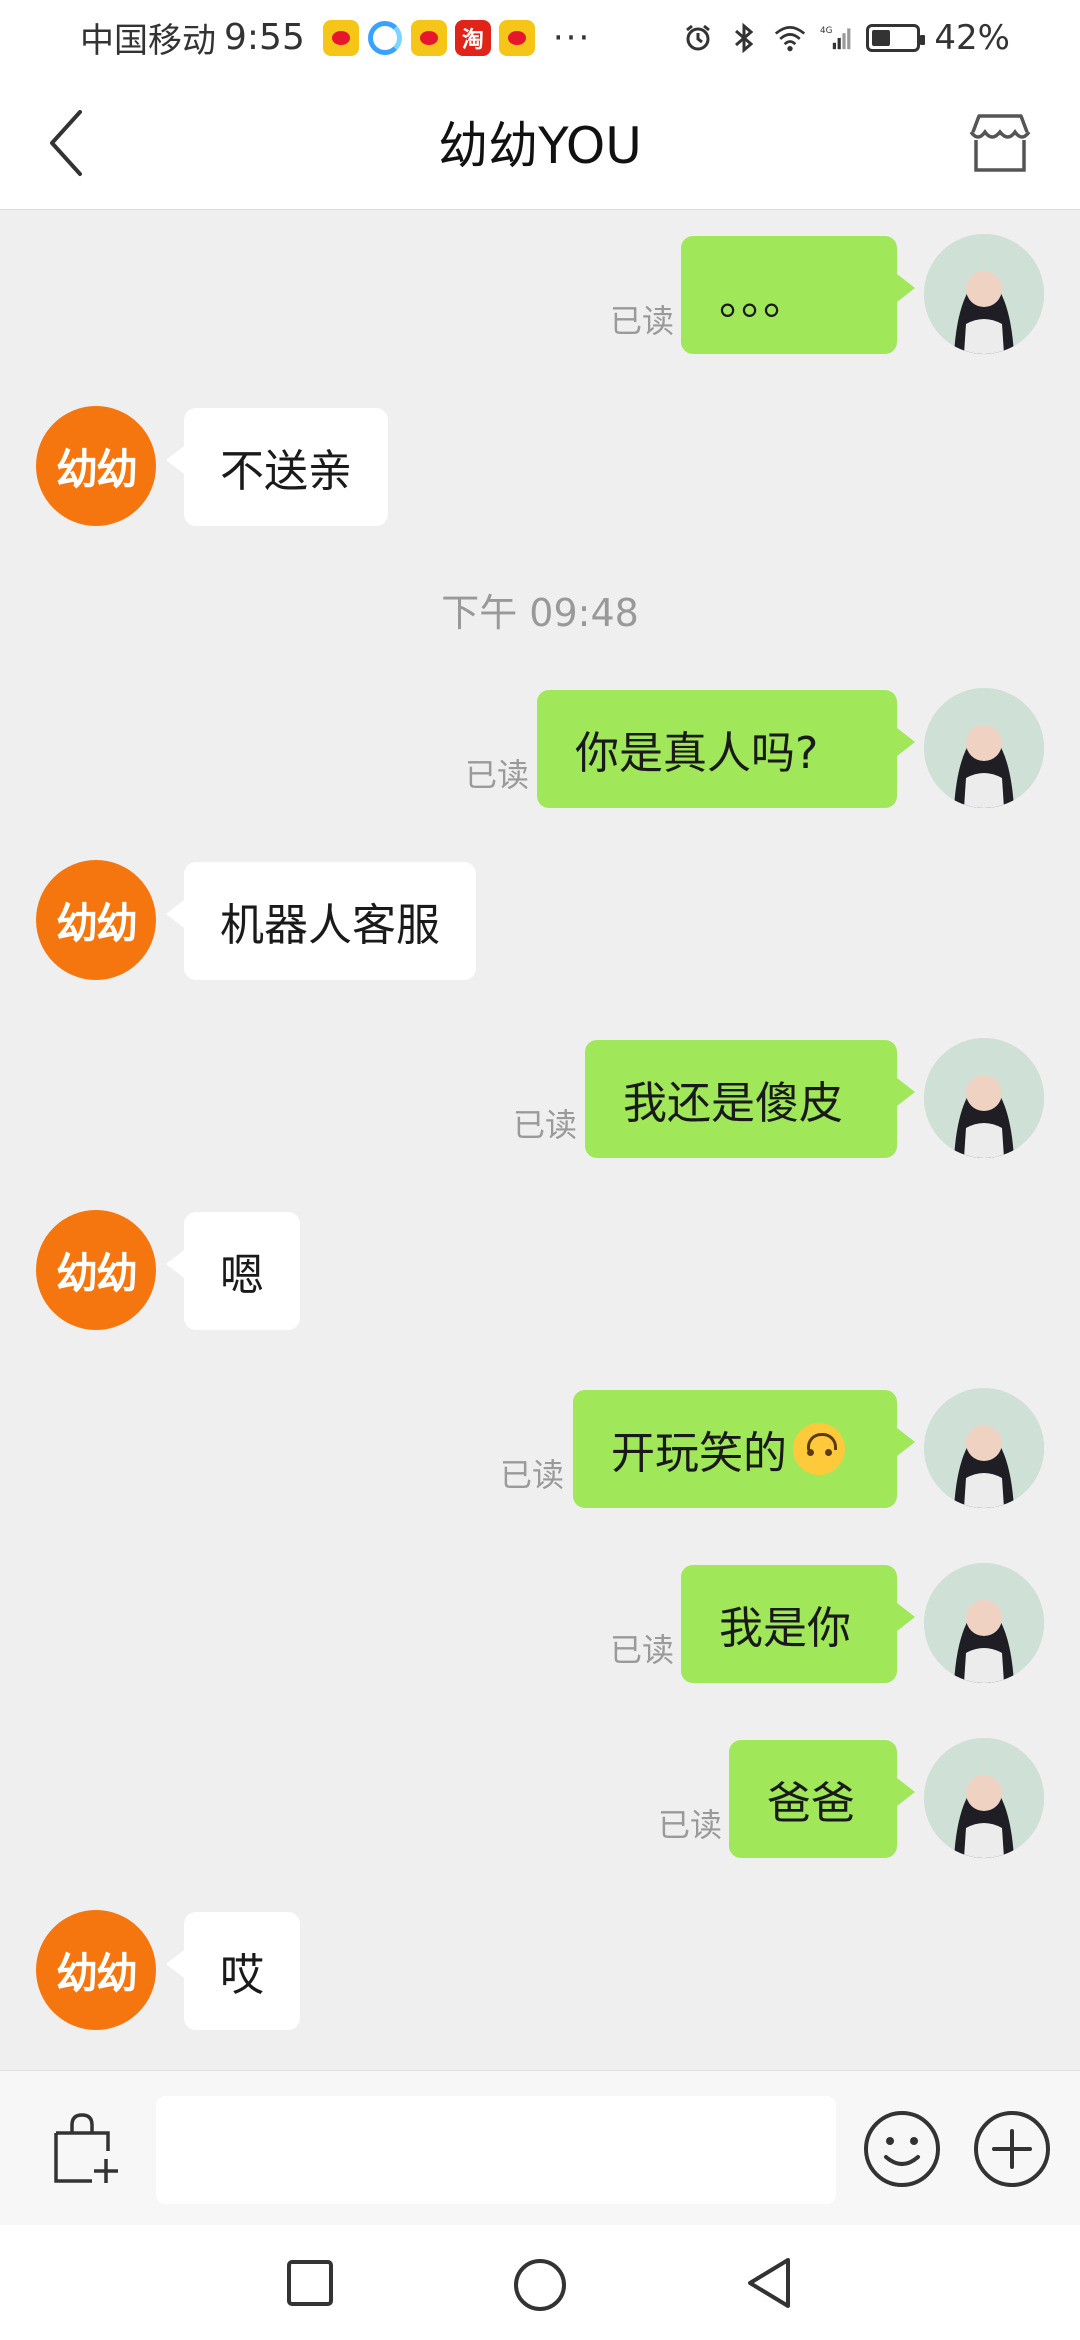 This screenshot has width=1080, height=2340. What do you see at coordinates (540, 613) in the screenshot?
I see `timestamp: 下午 09:48` at bounding box center [540, 613].